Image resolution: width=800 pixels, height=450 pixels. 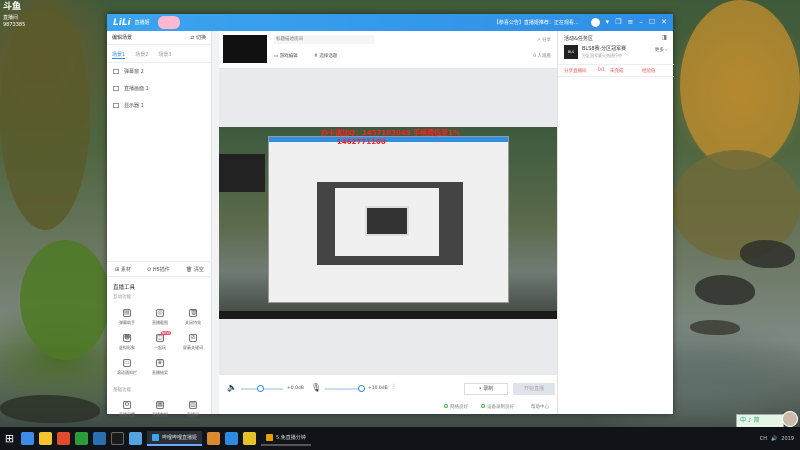 I want to click on nested-preview, so click(x=390, y=223).